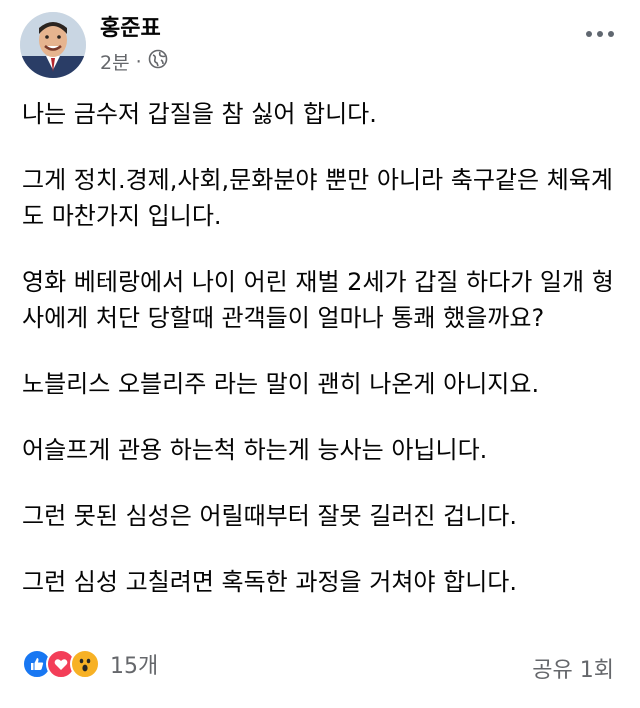 The image size is (640, 708). I want to click on post-paragraph: 나는 금수저 갑질을 참 싫어 합니다., so click(199, 114).